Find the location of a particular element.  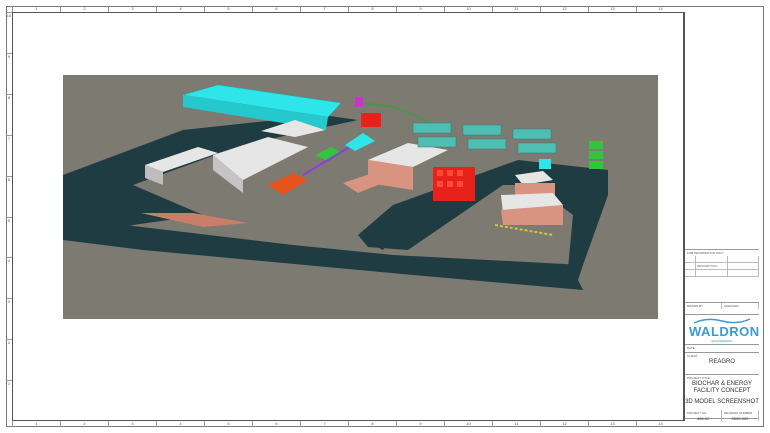

bottom-ruler: 1 2 3 4 5 6 7 8 9 10 11 12 13 14 is located at coordinates (348, 424).